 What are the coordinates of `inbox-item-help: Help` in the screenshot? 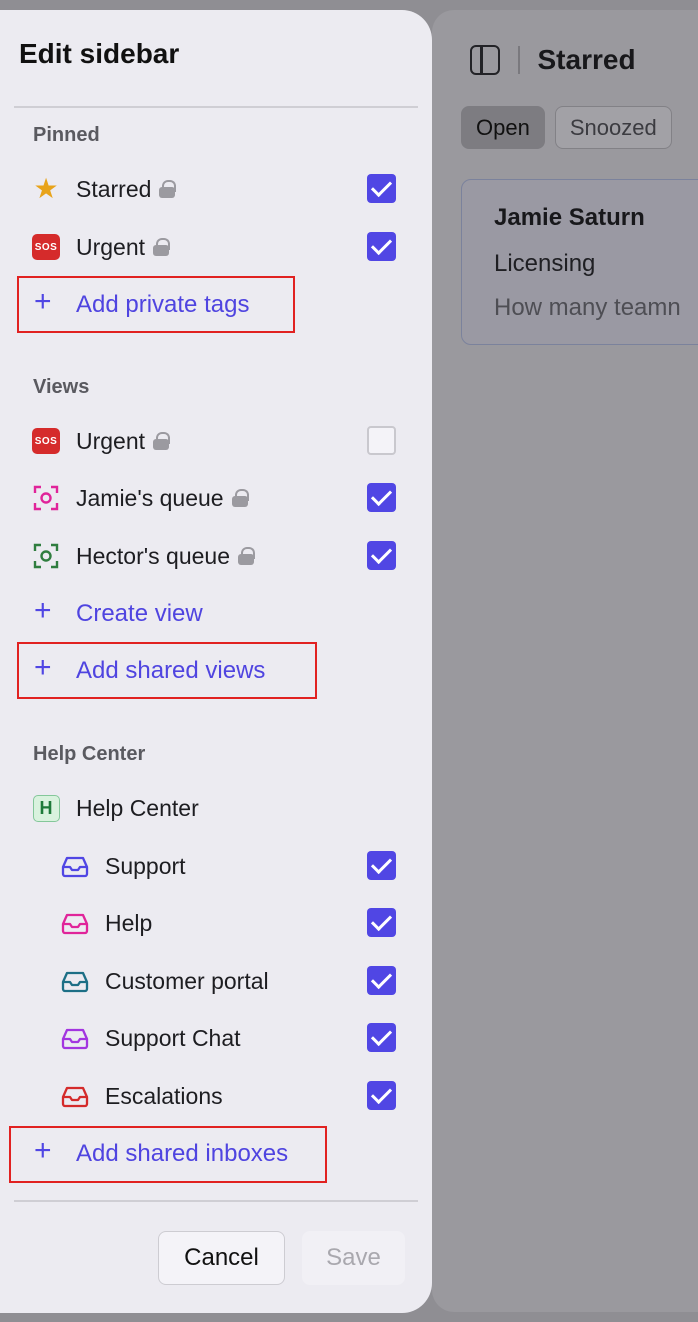 It's located at (216, 923).